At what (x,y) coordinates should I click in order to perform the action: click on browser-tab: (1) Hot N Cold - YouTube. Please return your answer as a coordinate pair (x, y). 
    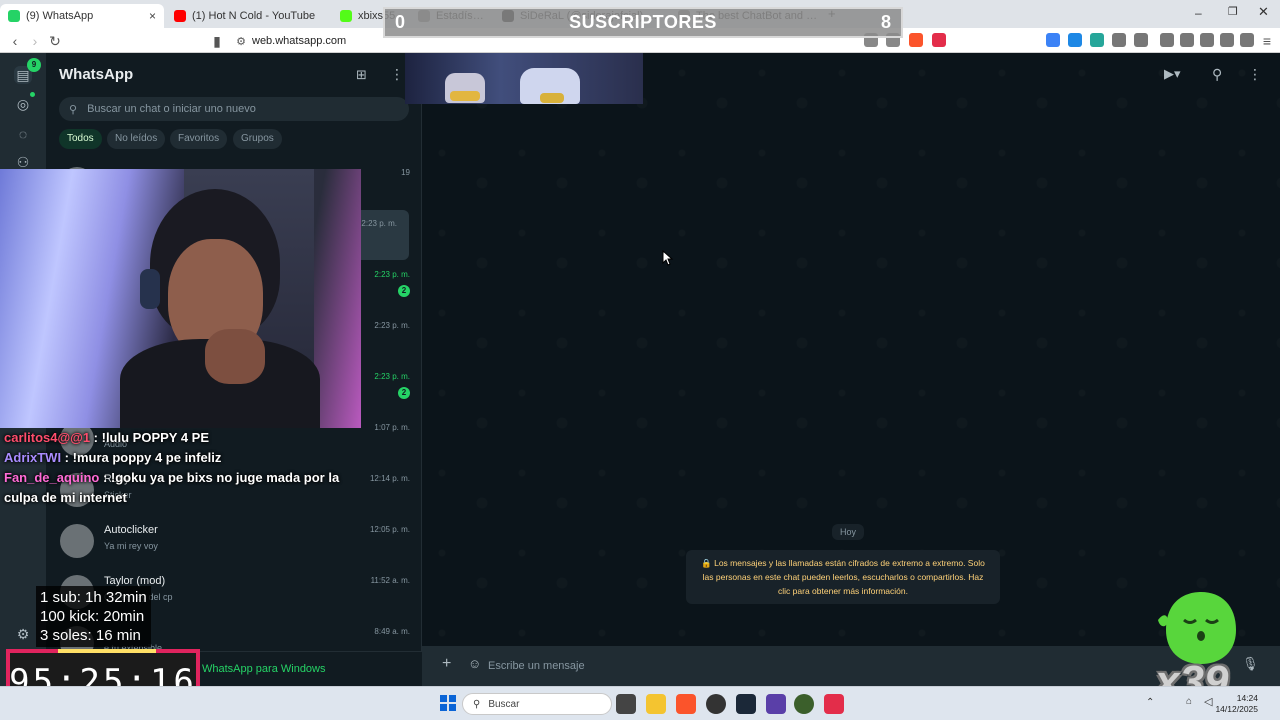
    Looking at the image, I should click on (248, 16).